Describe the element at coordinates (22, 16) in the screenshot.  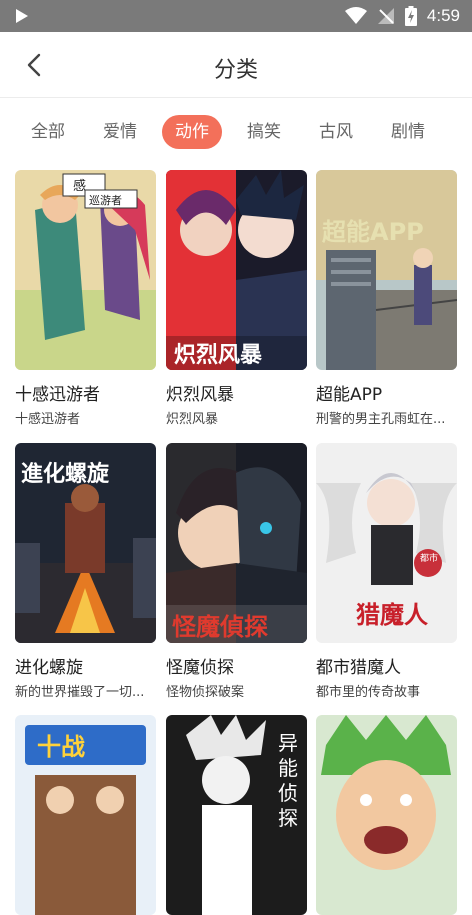
I see `play-icon` at that location.